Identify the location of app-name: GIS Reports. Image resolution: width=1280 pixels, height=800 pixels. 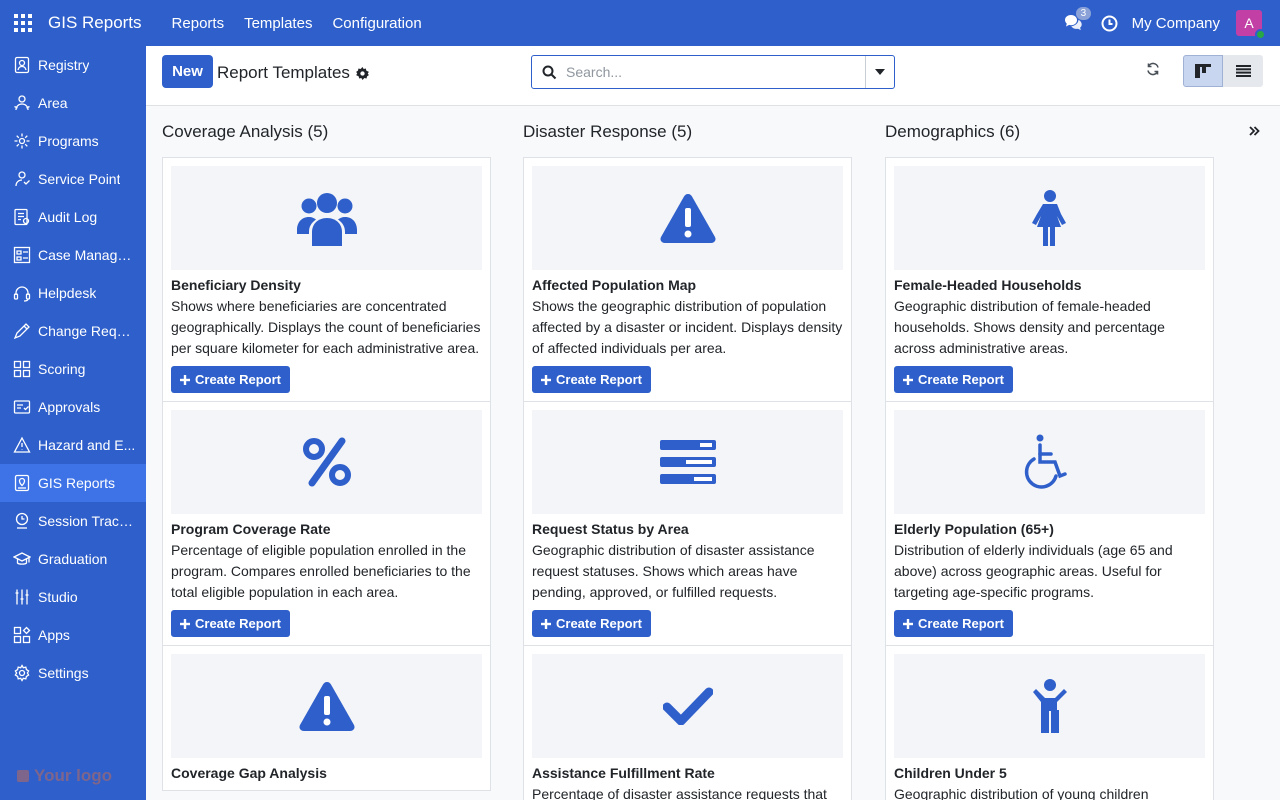
(95, 23).